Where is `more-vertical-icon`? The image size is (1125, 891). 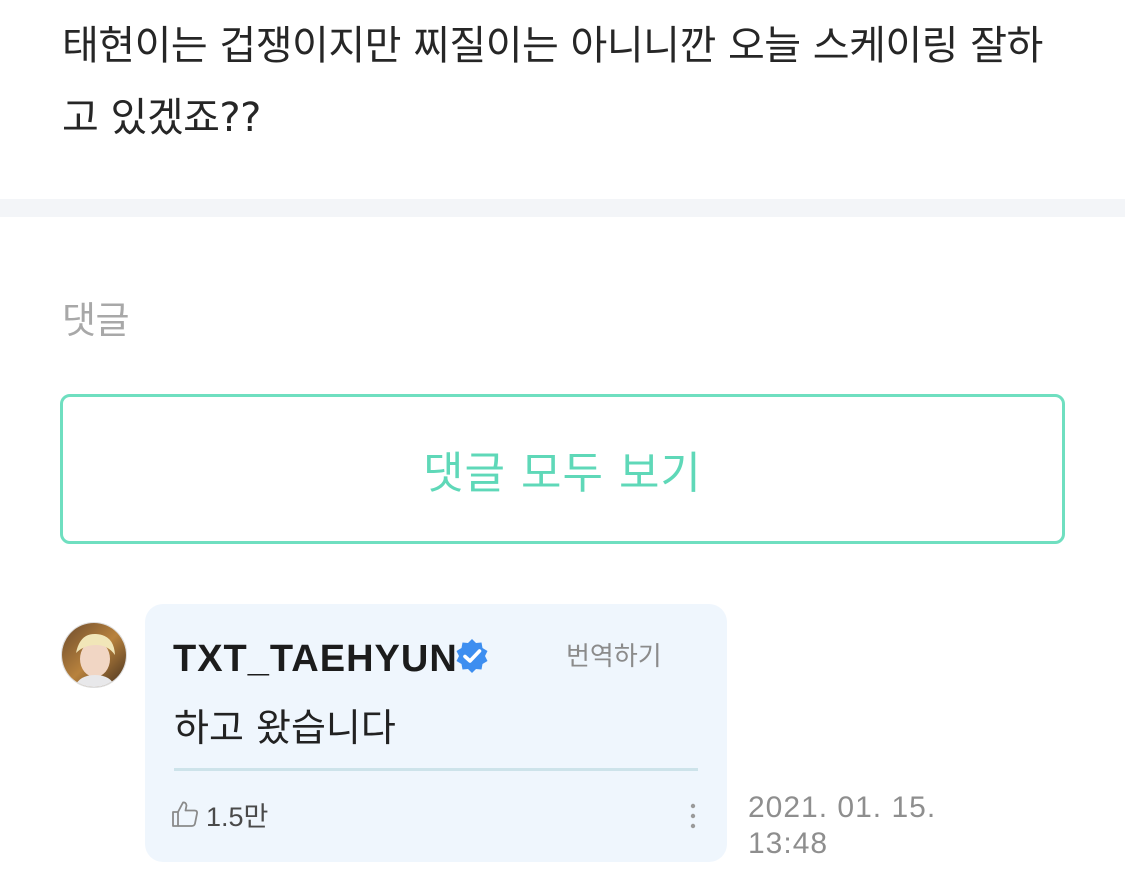
more-vertical-icon is located at coordinates (693, 817).